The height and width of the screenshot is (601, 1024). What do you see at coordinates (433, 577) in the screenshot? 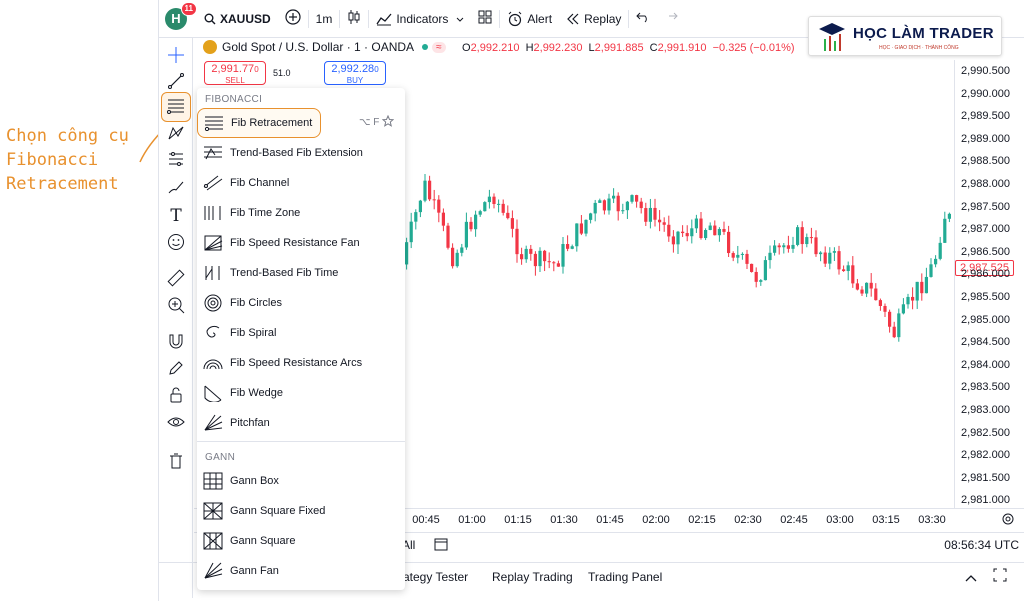
I see `tab-strategy-tester: rategy Tester` at bounding box center [433, 577].